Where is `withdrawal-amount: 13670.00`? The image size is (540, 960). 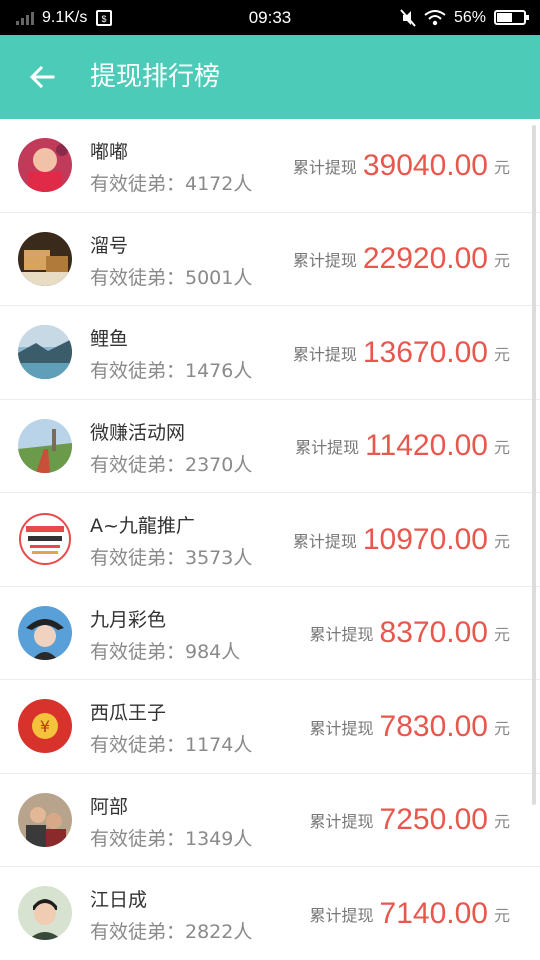
withdrawal-amount: 13670.00 is located at coordinates (425, 352).